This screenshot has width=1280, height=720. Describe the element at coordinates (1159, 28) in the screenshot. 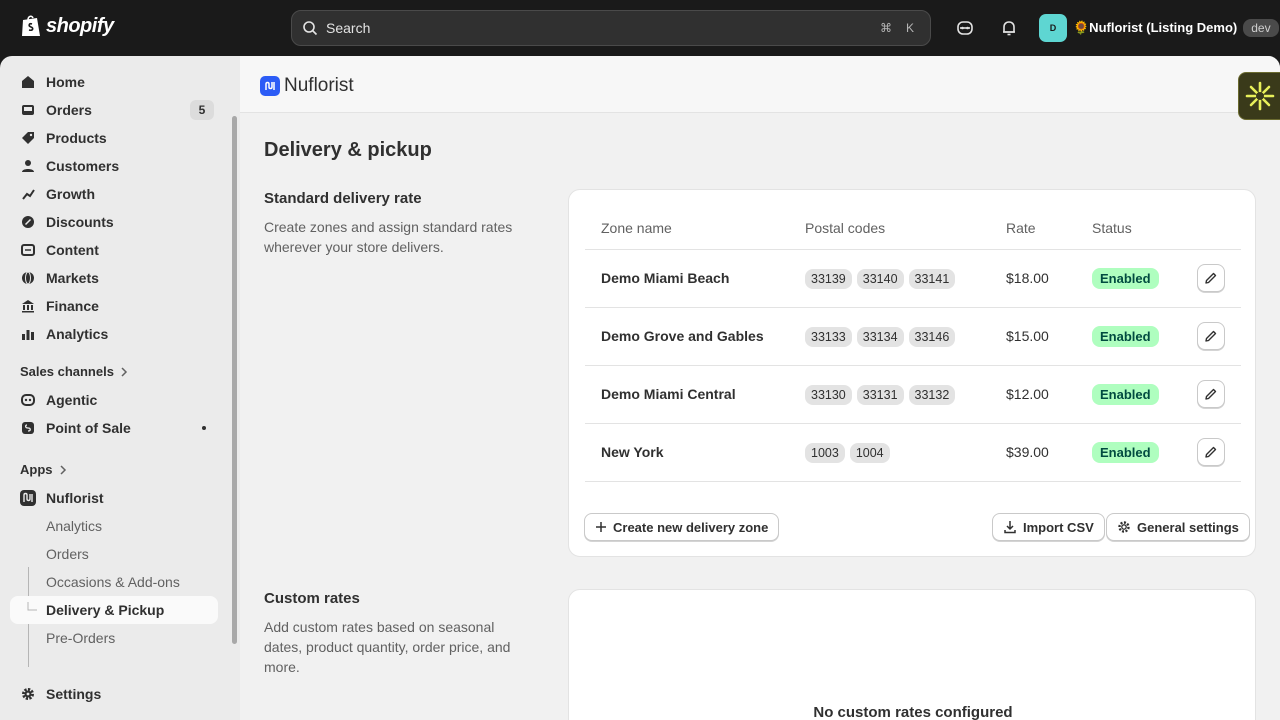

I see `store-switcher: D 🌻Nuflorist (Listing Demo) dev` at that location.